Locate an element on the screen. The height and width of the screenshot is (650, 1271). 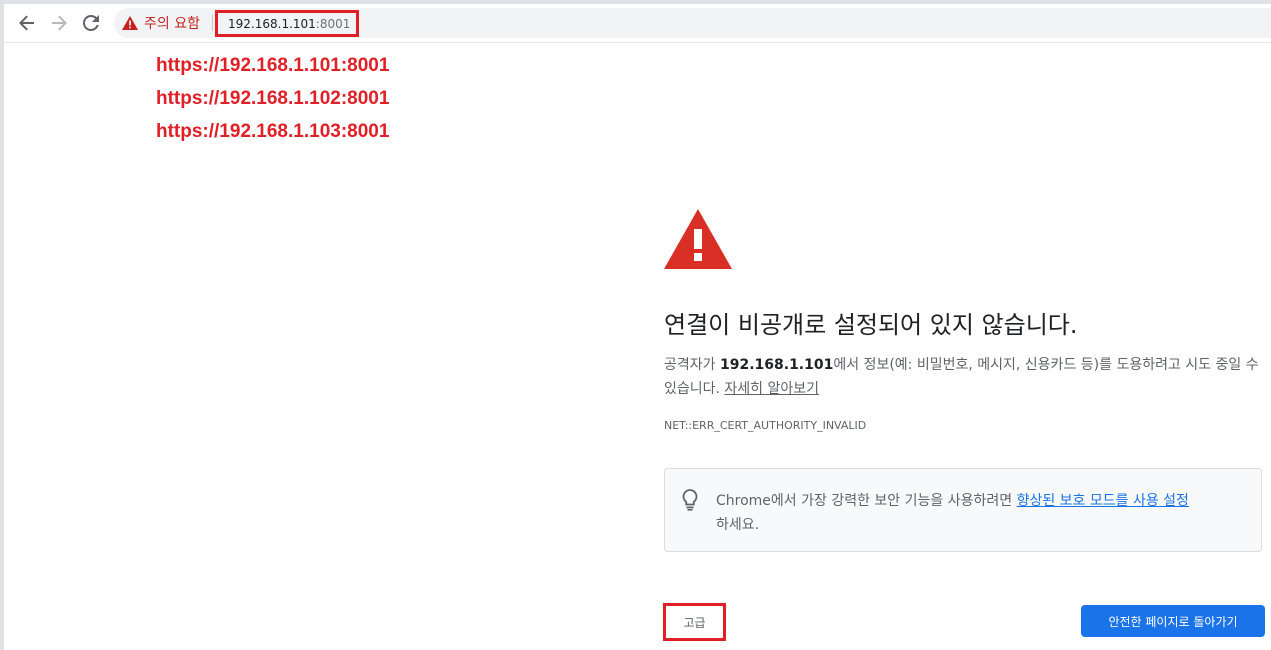
url-host: 192.168.1.101 is located at coordinates (272, 23).